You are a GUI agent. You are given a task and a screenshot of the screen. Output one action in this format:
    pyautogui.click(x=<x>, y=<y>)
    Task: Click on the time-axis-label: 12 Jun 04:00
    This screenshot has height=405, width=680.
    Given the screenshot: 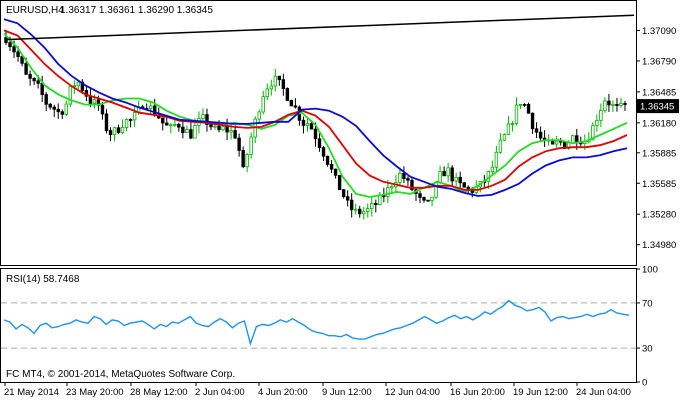 What is the action you would take?
    pyautogui.click(x=412, y=392)
    